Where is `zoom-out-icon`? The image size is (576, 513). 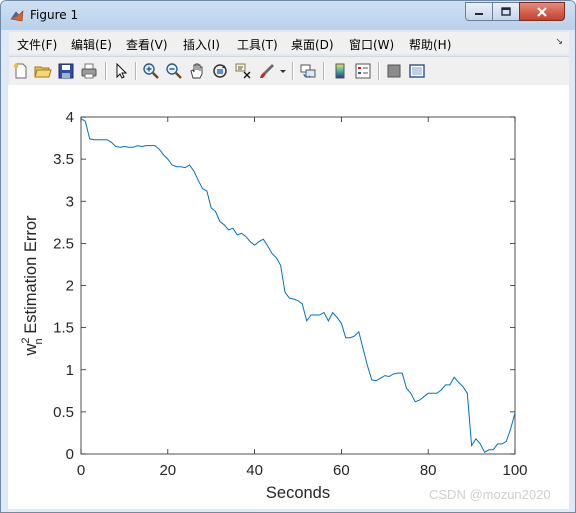 zoom-out-icon is located at coordinates (174, 71).